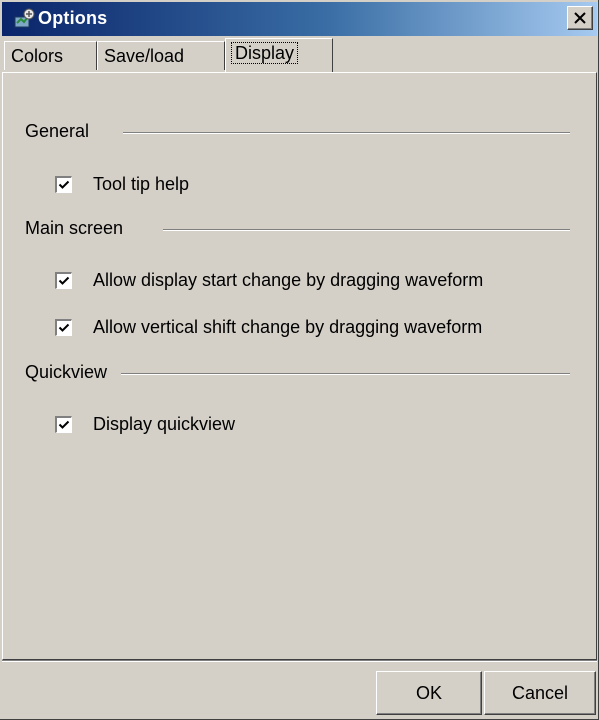  What do you see at coordinates (73, 18) in the screenshot?
I see `window-title: Options` at bounding box center [73, 18].